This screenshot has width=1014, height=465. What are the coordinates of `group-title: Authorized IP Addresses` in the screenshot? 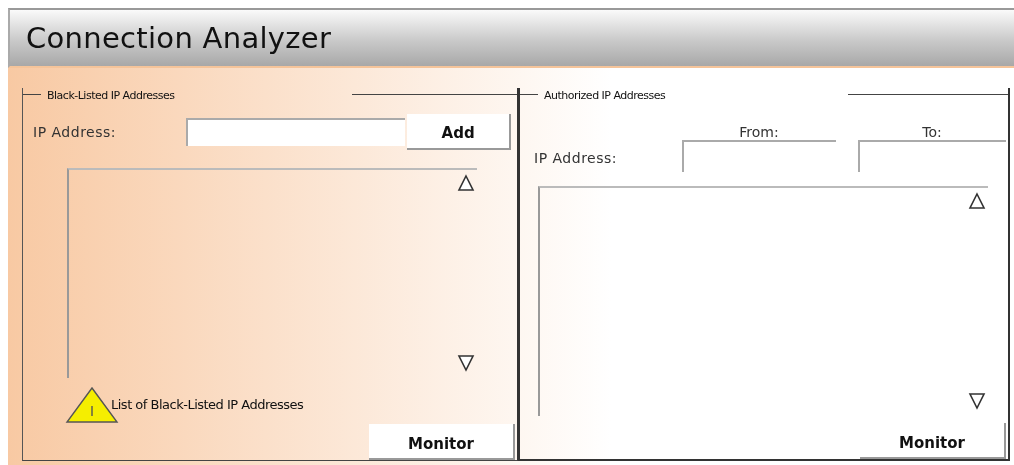 It's located at (605, 95).